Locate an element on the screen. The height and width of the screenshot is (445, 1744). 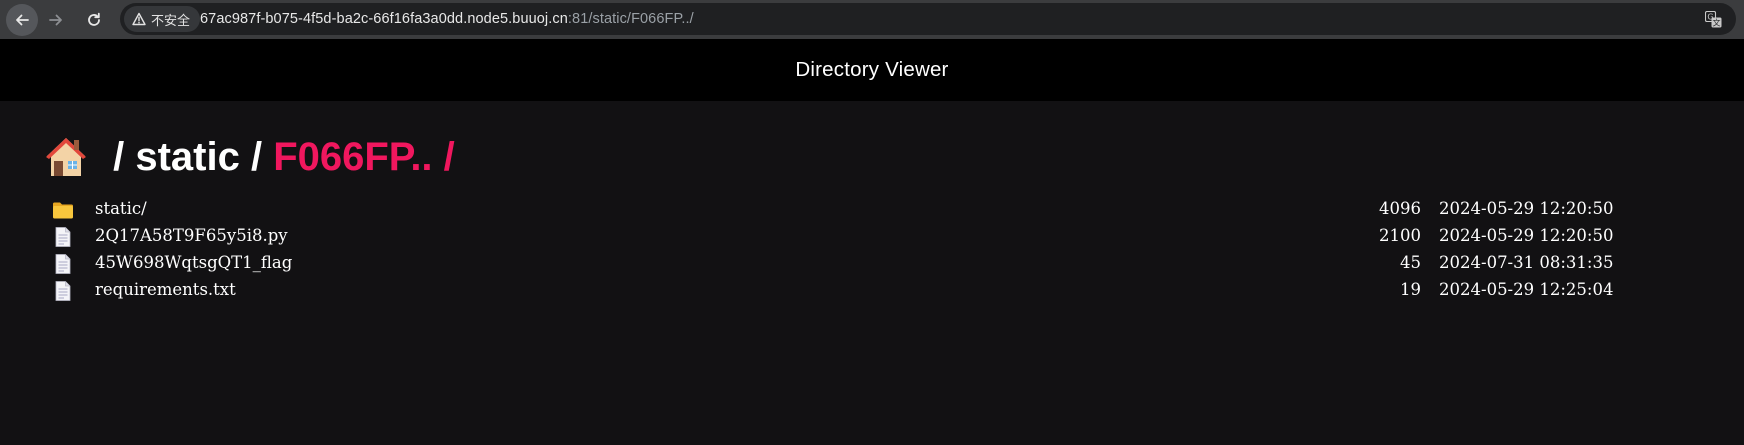
reload-icon is located at coordinates (94, 19).